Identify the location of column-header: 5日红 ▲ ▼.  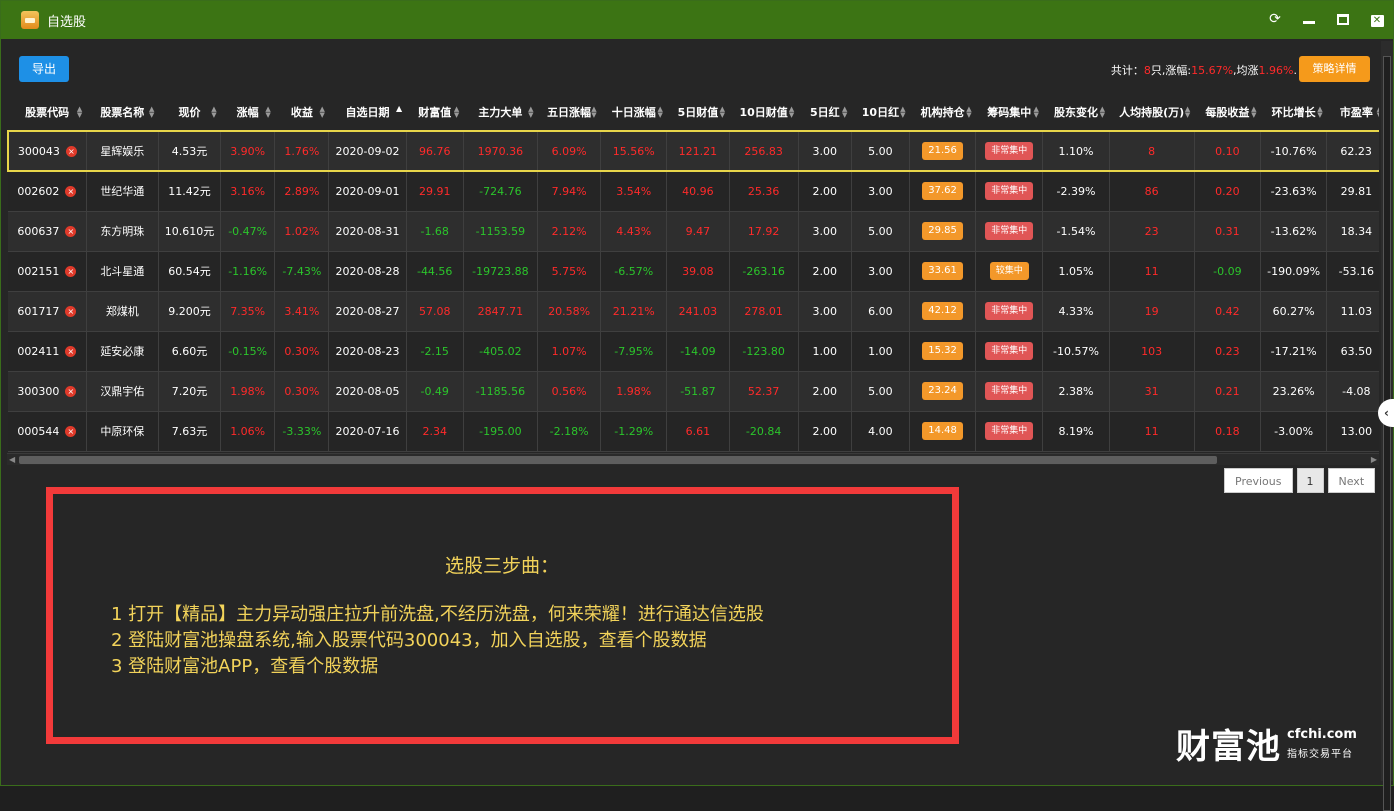
(825, 112).